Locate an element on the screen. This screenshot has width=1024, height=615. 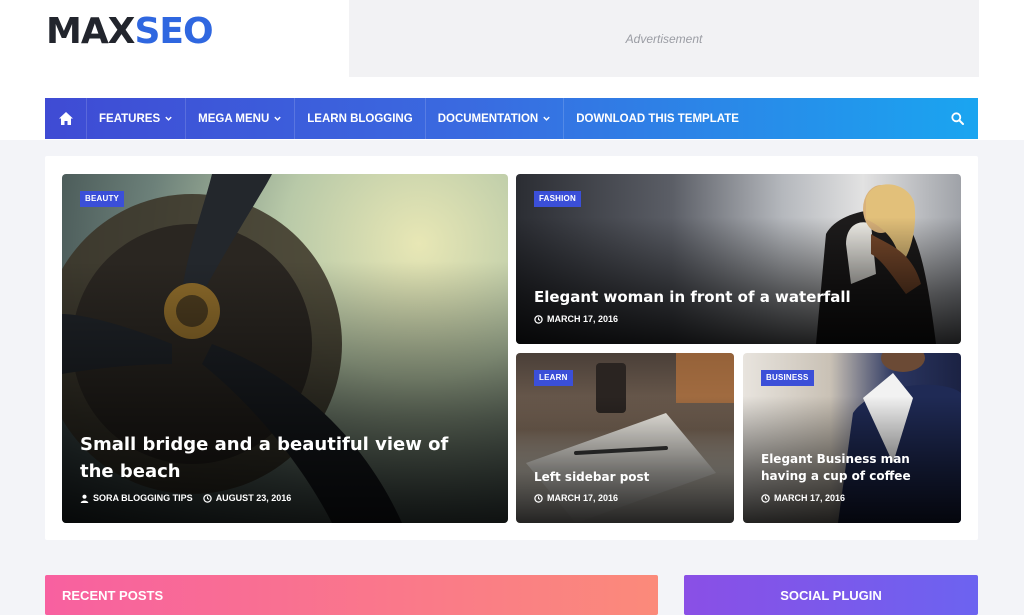
category-tag: BEAUTY is located at coordinates (102, 199).